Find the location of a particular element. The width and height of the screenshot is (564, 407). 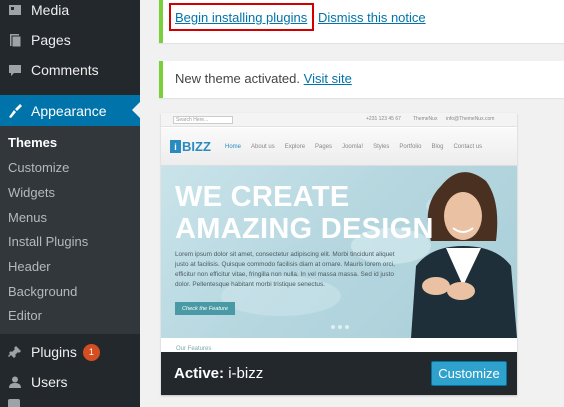

users-icon is located at coordinates (15, 382).